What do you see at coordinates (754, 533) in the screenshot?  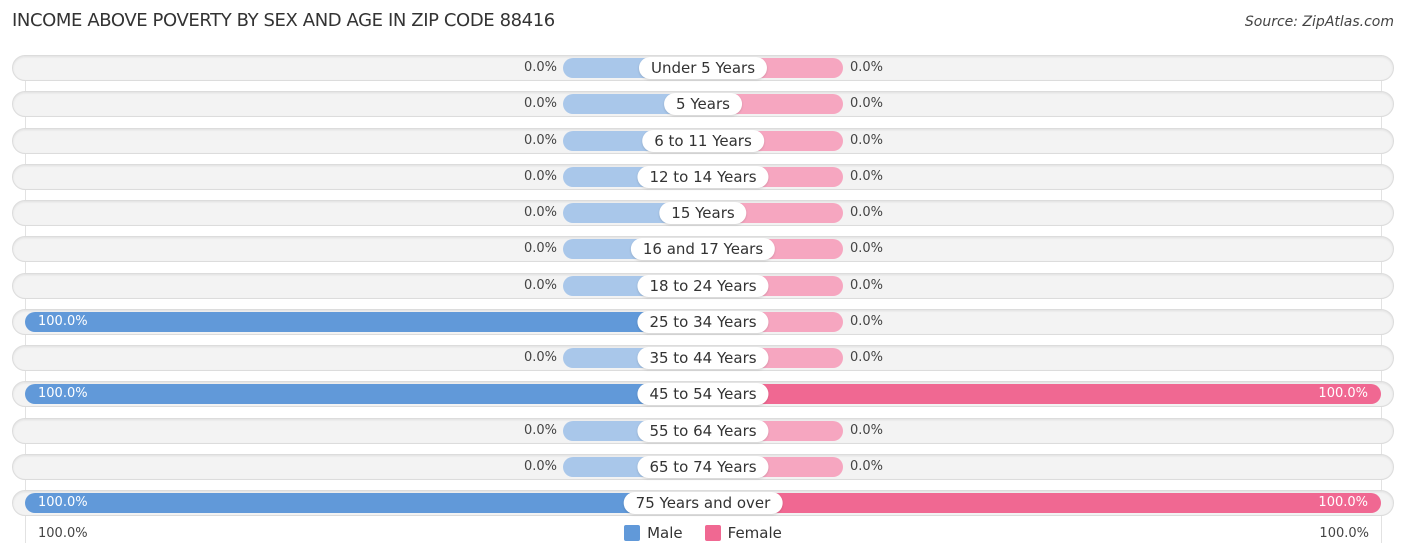 I see `legend-label-female: Female` at bounding box center [754, 533].